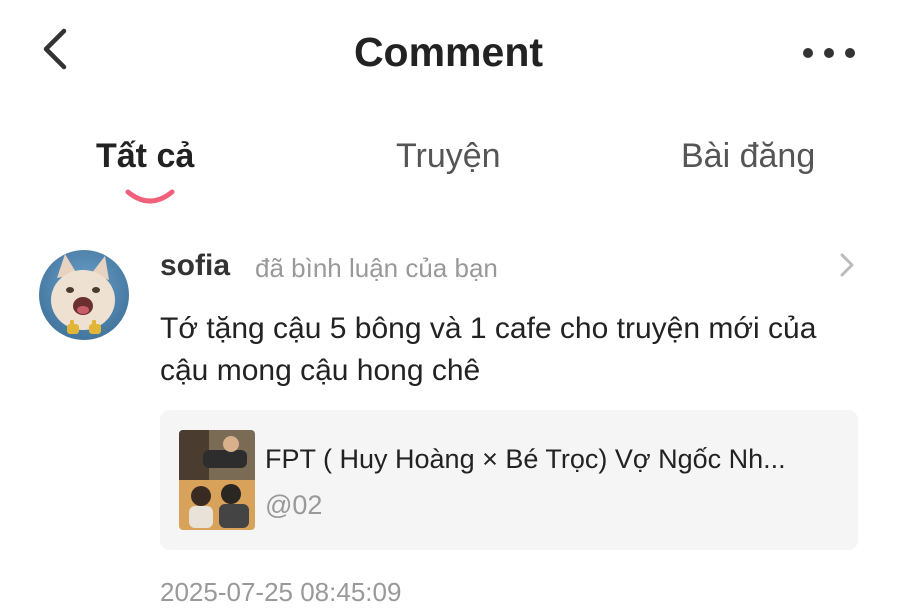  What do you see at coordinates (281, 592) in the screenshot?
I see `comment-timestamp: 2025-07-25 08:45:09` at bounding box center [281, 592].